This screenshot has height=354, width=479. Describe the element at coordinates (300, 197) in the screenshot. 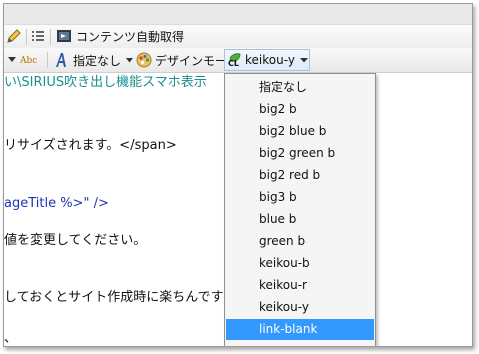

I see `dropdown-item: big3 b` at that location.